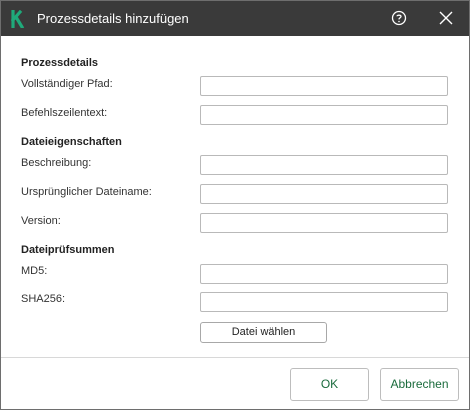 Image resolution: width=470 pixels, height=410 pixels. Describe the element at coordinates (329, 384) in the screenshot. I see `ok-button: OK` at that location.